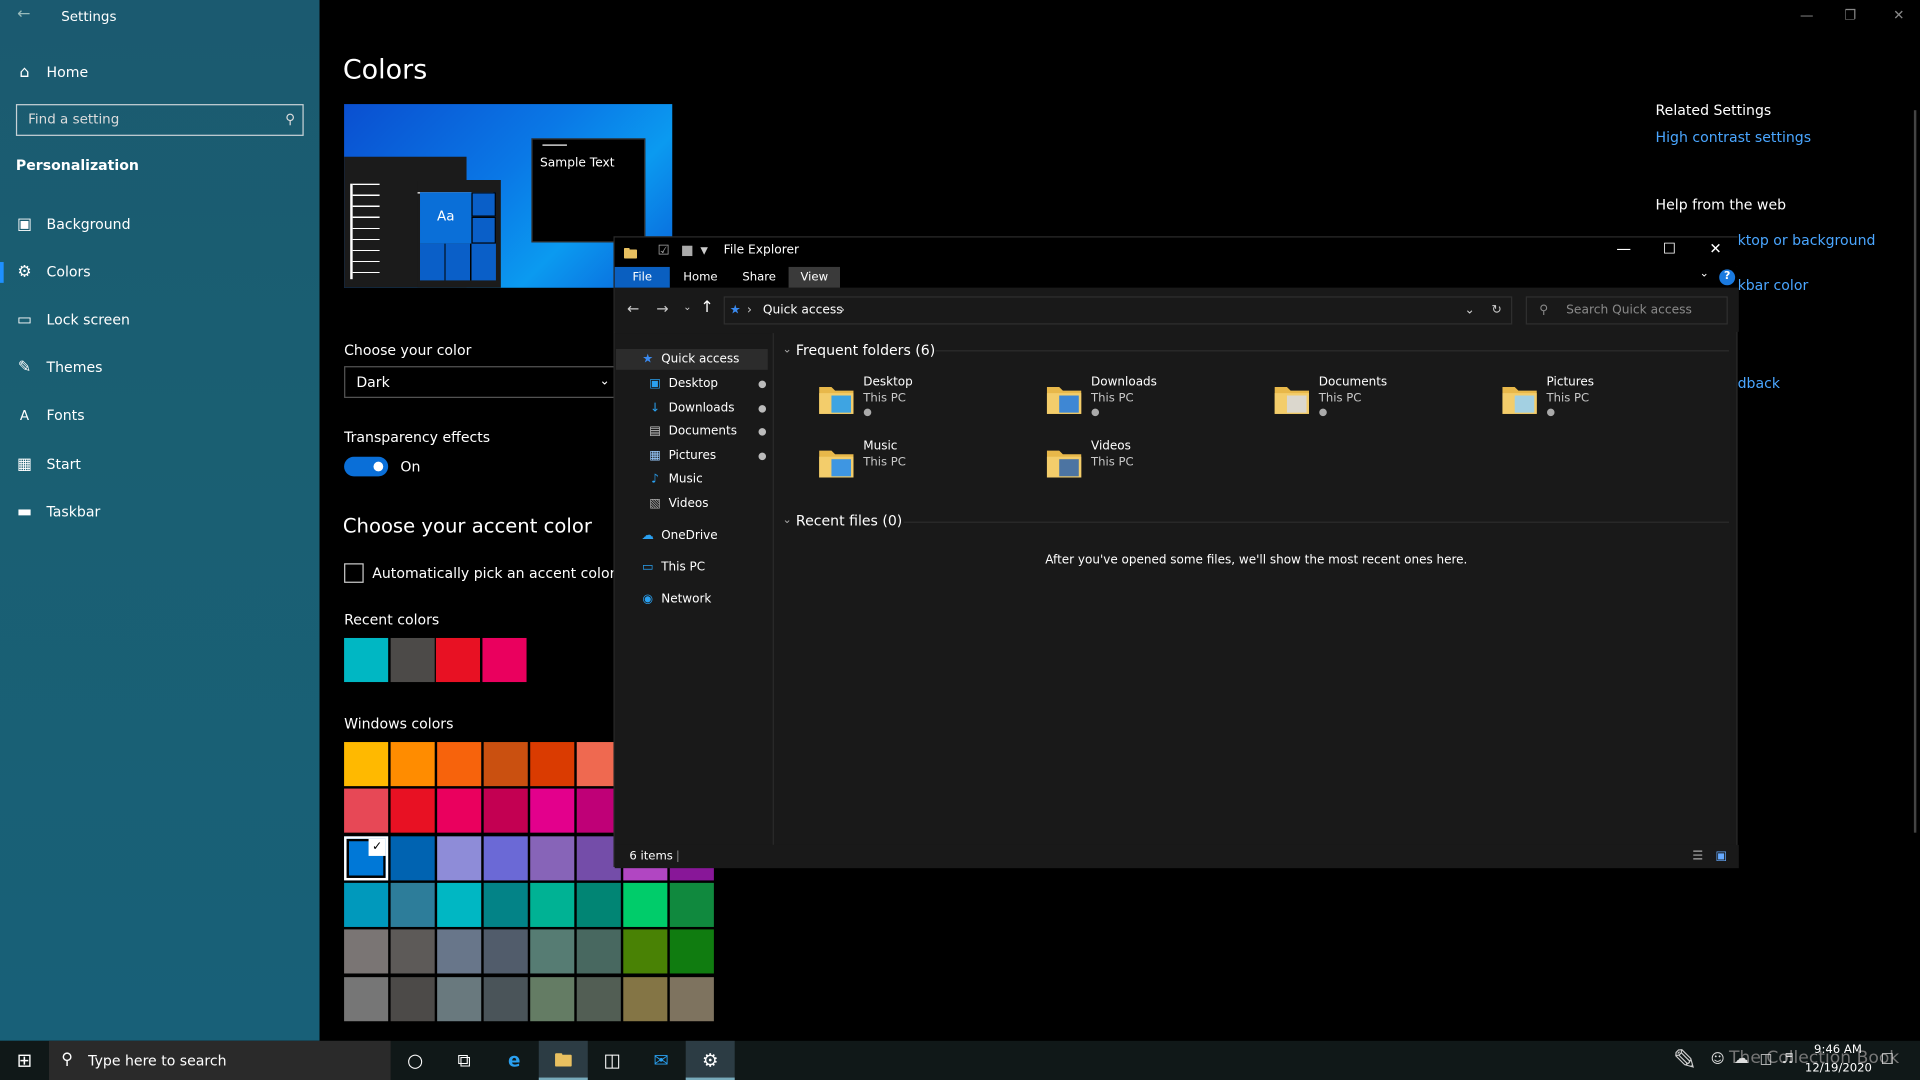 This screenshot has width=1920, height=1080. I want to click on refresh-icon: ↻, so click(1496, 311).